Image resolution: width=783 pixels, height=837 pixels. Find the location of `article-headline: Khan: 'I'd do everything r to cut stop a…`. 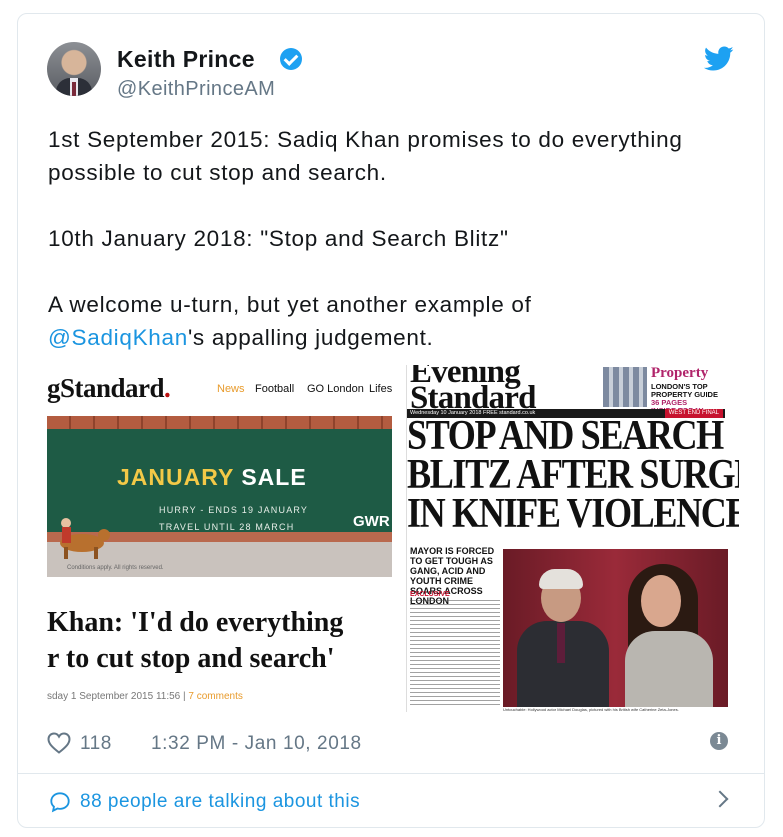

article-headline: Khan: 'I'd do everything r to cut stop a… is located at coordinates (219, 641).